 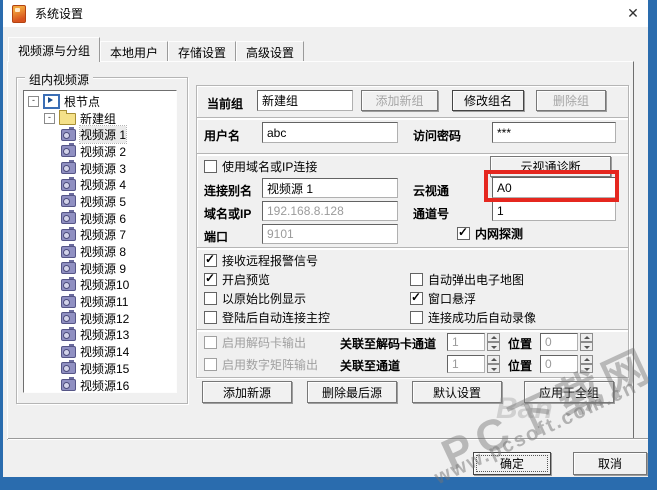 I want to click on tab-local-users: 本地用户, so click(x=134, y=51).